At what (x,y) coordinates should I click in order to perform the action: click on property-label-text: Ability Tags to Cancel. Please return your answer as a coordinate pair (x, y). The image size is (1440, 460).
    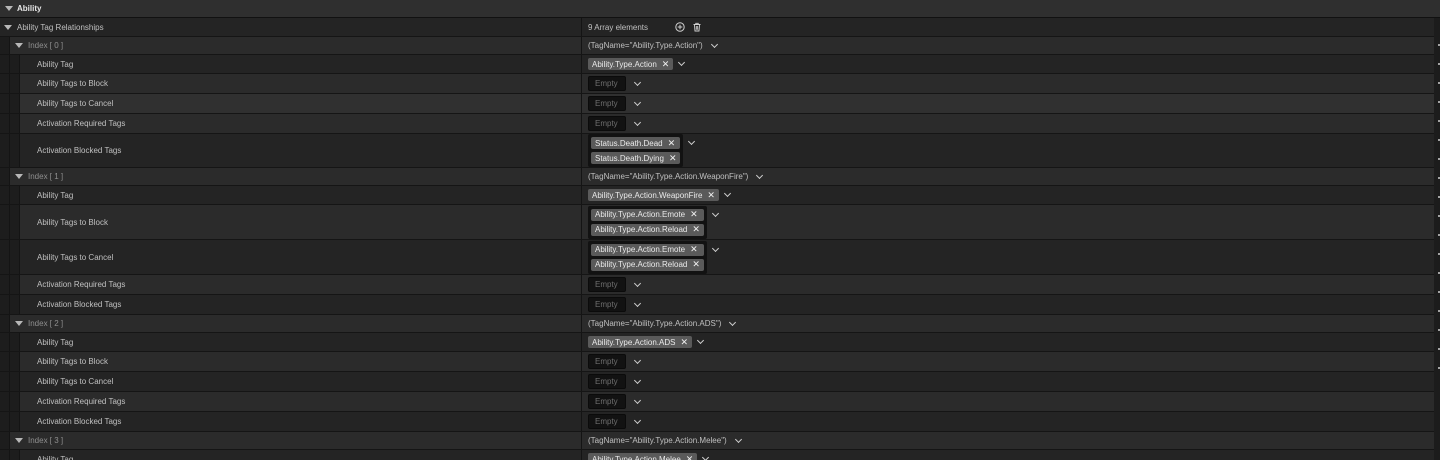
    Looking at the image, I should click on (75, 257).